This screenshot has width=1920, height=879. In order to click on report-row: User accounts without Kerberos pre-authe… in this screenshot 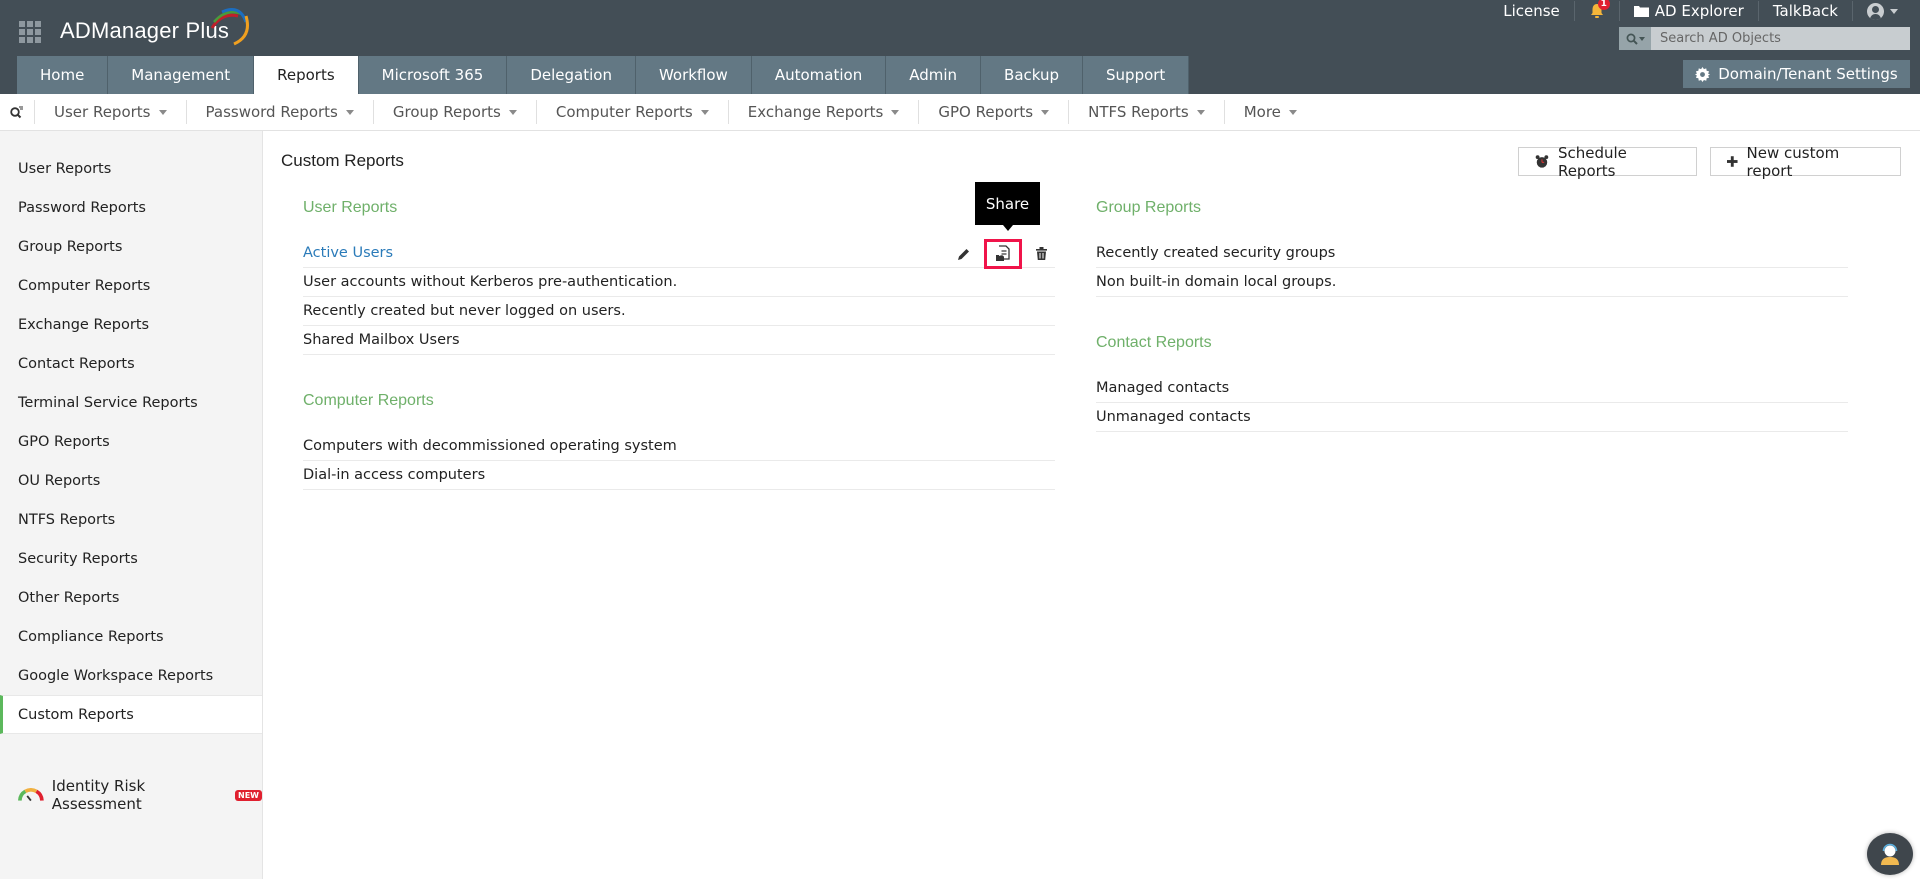, I will do `click(679, 282)`.